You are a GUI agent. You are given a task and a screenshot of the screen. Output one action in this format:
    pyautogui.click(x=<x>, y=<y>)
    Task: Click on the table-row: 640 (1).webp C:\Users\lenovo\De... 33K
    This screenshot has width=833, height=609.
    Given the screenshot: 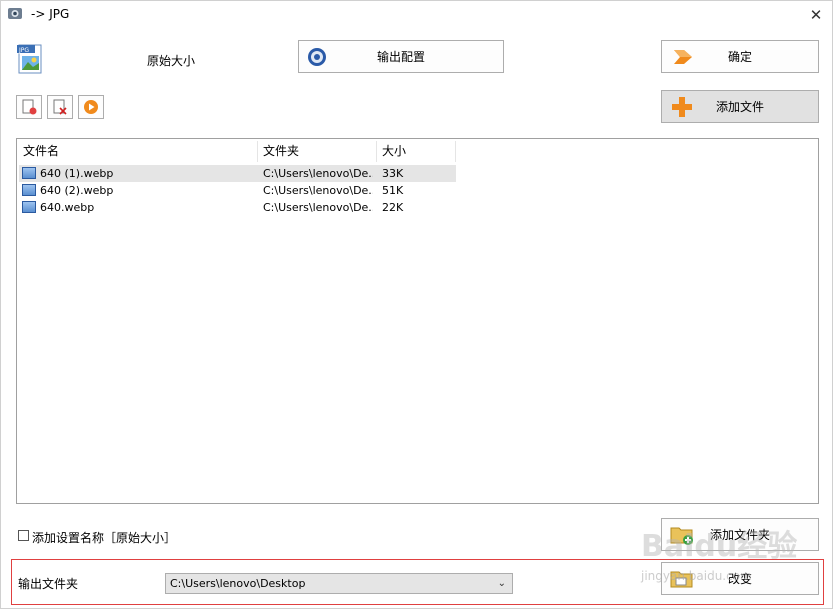 What is the action you would take?
    pyautogui.click(x=237, y=173)
    